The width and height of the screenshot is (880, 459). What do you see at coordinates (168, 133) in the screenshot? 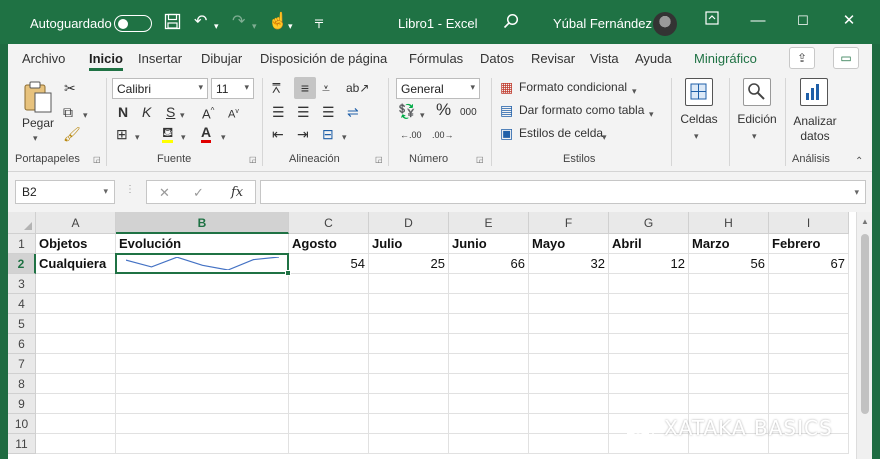
I see `fill-color-icon: ⛾` at bounding box center [168, 133].